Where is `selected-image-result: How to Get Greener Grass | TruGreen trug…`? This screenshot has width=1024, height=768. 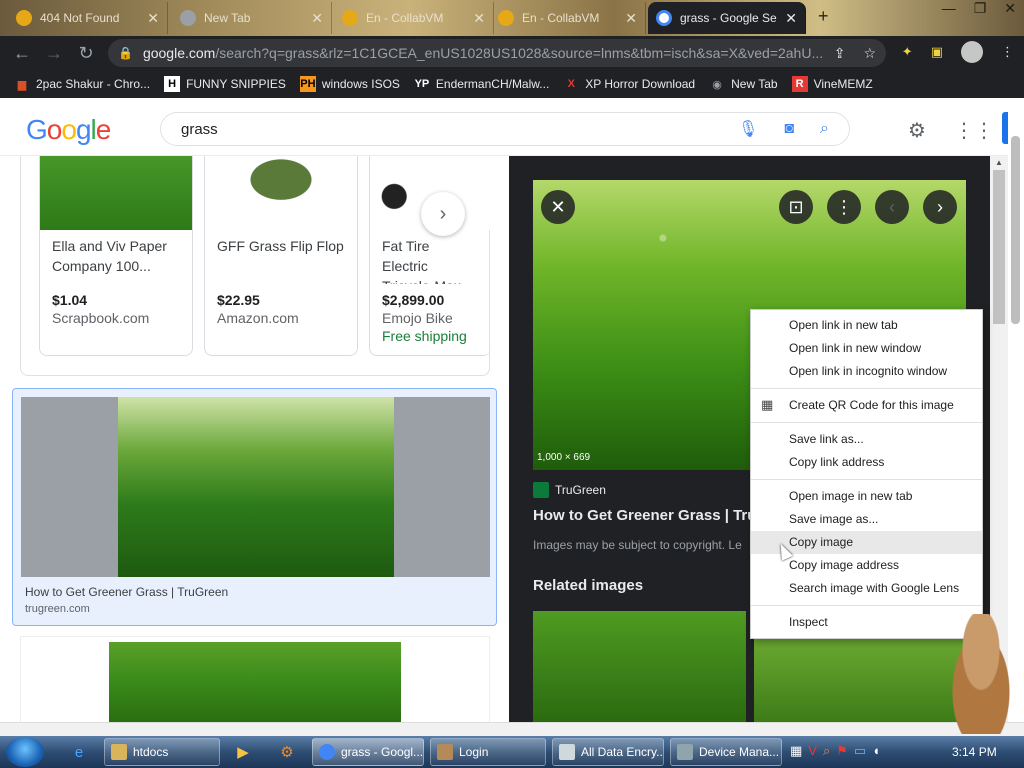 selected-image-result: How to Get Greener Grass | TruGreen trug… is located at coordinates (254, 507).